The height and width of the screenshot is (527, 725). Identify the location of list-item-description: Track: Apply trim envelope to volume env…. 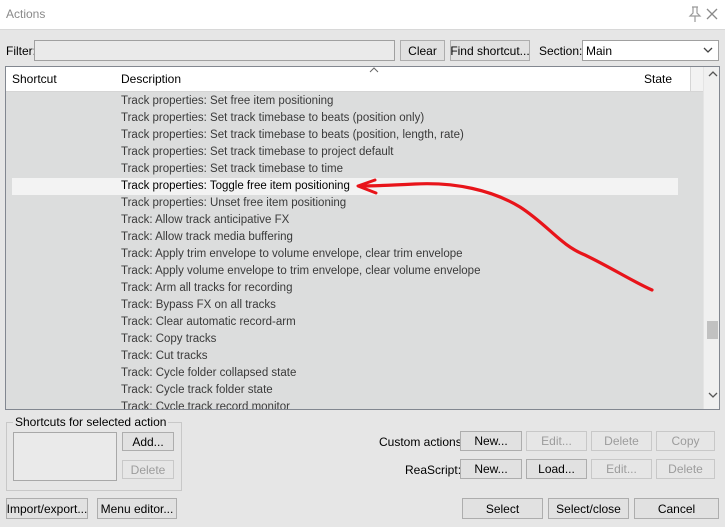
(292, 254).